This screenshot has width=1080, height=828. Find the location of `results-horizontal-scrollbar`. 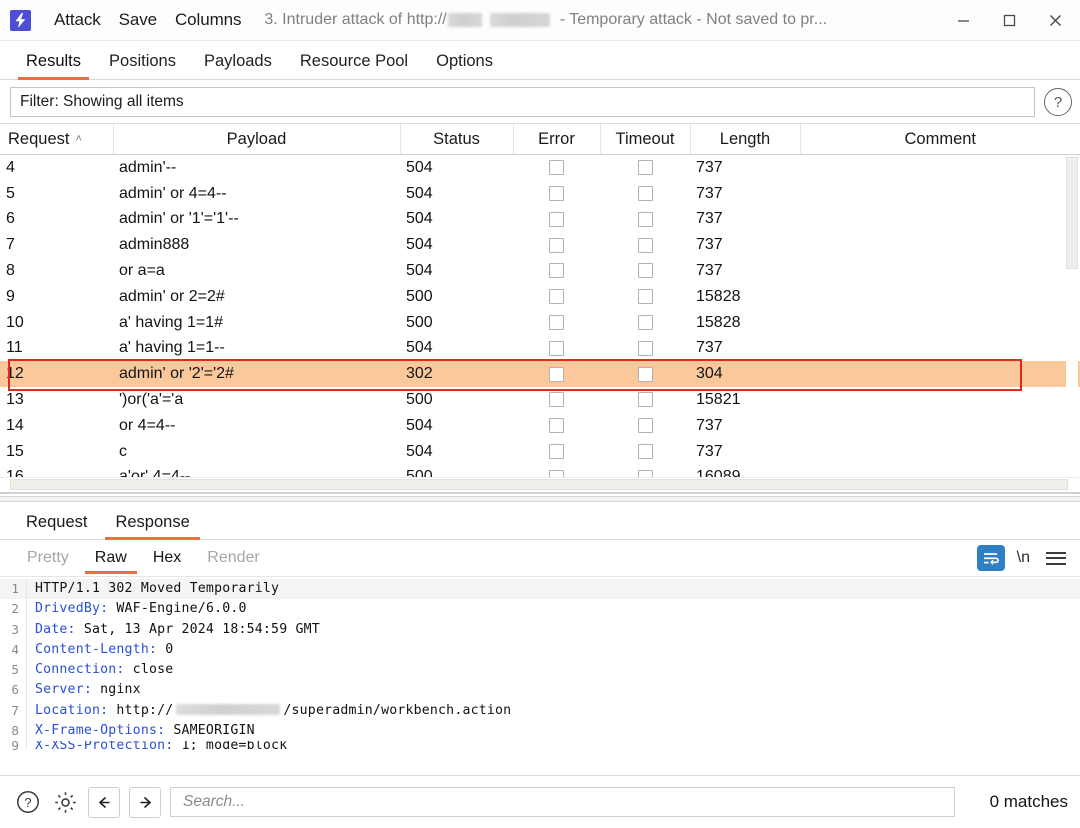

results-horizontal-scrollbar is located at coordinates (540, 486).